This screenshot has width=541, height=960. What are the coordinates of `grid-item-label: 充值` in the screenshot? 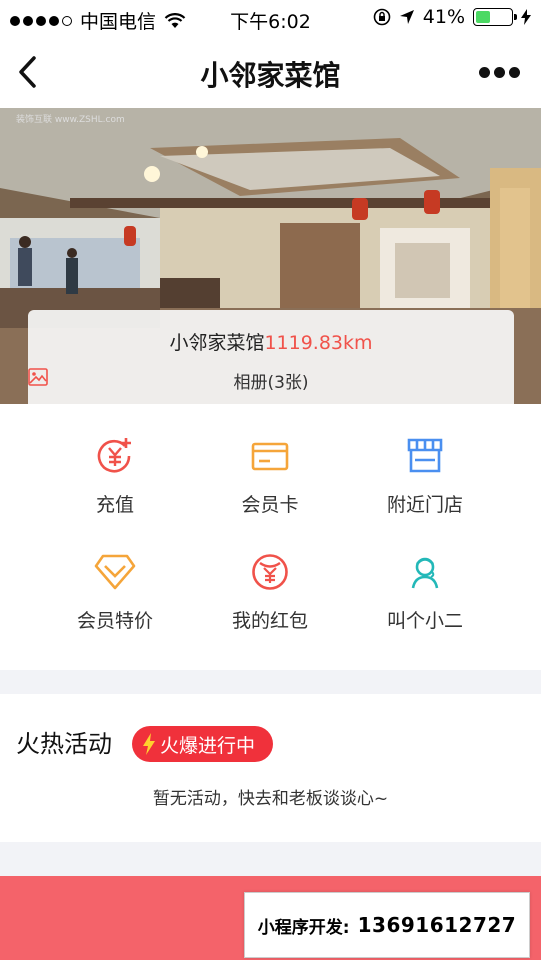 It's located at (114, 505).